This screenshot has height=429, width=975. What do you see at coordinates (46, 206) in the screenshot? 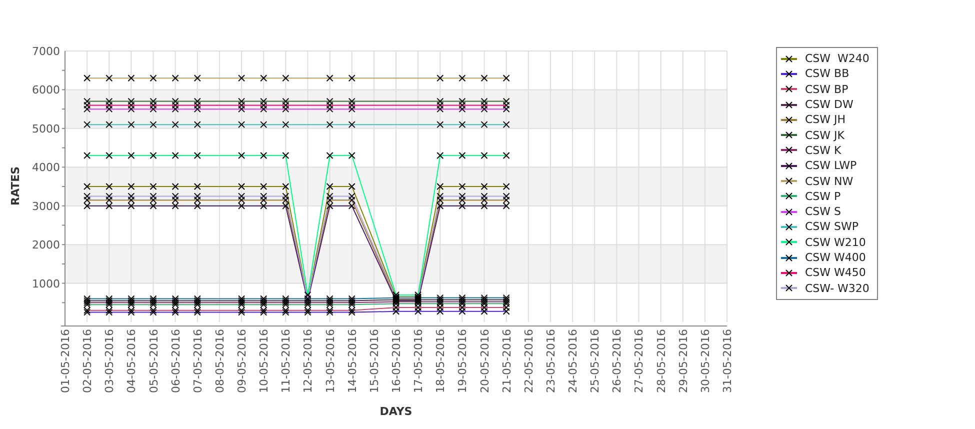
I see `axis-tick-label: 3000` at bounding box center [46, 206].